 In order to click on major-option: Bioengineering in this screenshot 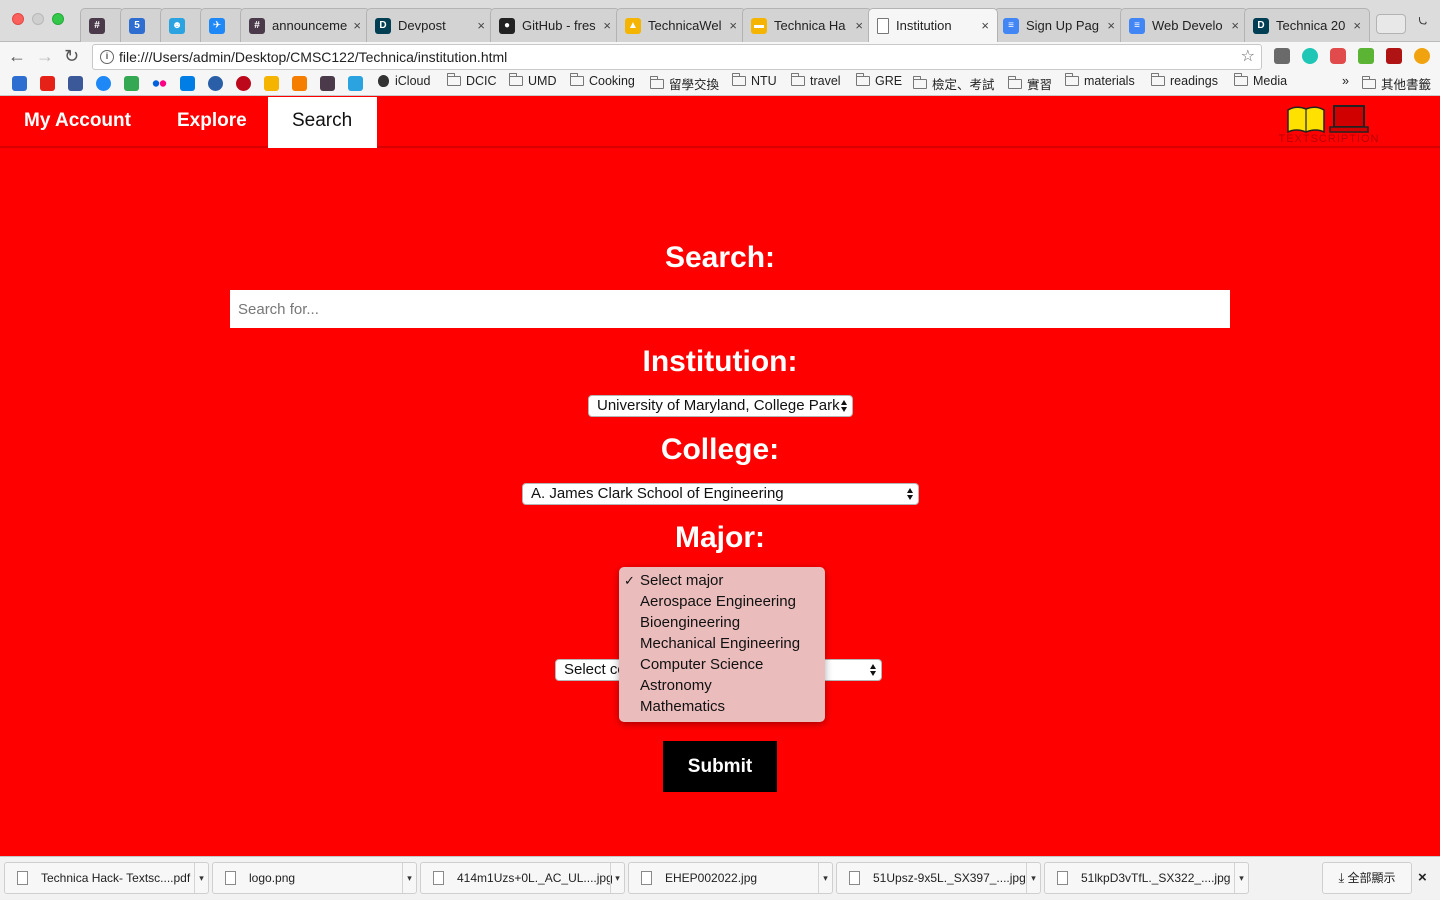, I will do `click(722, 622)`.